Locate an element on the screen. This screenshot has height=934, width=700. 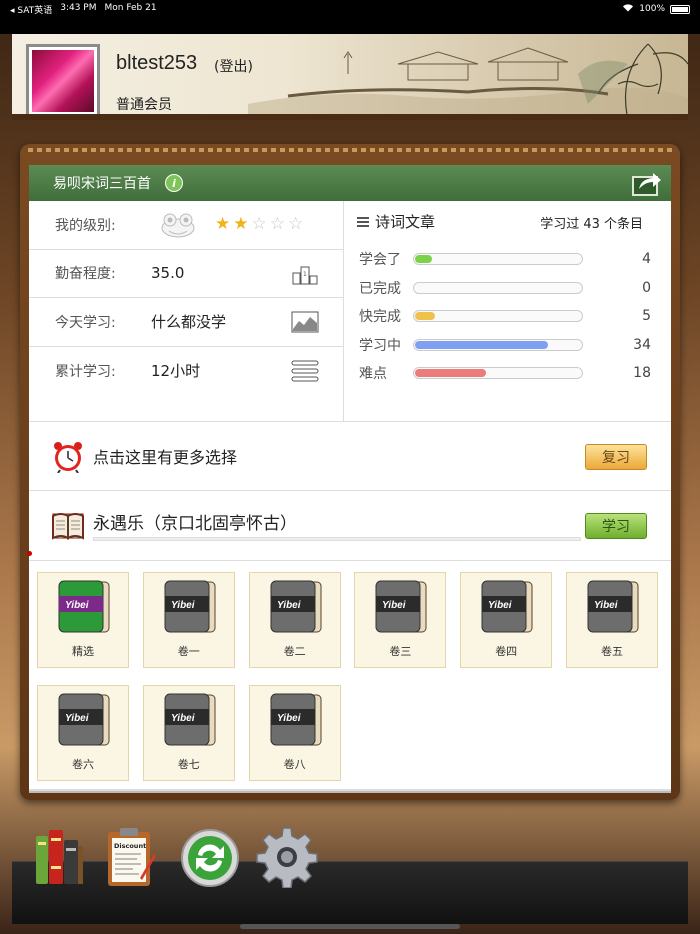
review-button: 复习 is located at coordinates (616, 457).